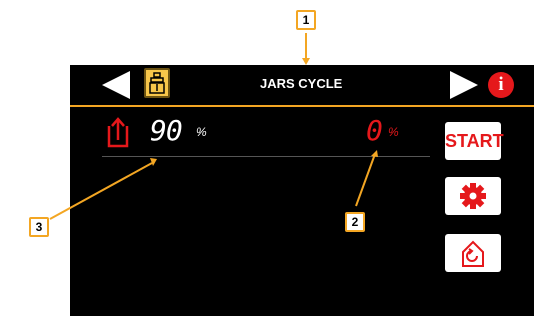 This screenshot has width=542, height=316. Describe the element at coordinates (39, 227) in the screenshot. I see `callout-3: 3` at that location.